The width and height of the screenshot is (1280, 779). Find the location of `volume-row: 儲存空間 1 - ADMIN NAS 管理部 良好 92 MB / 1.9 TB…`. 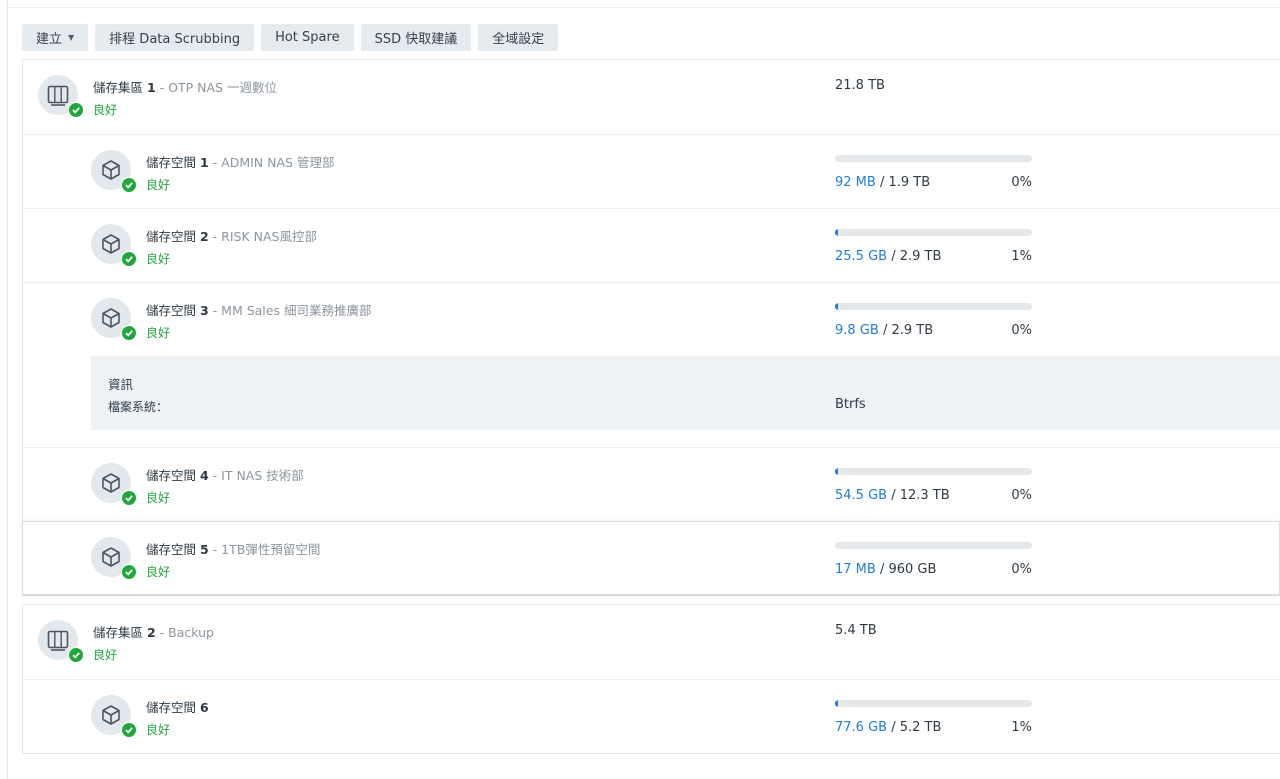

volume-row: 儲存空間 1 - ADMIN NAS 管理部 良好 92 MB / 1.9 TB… is located at coordinates (651, 171).